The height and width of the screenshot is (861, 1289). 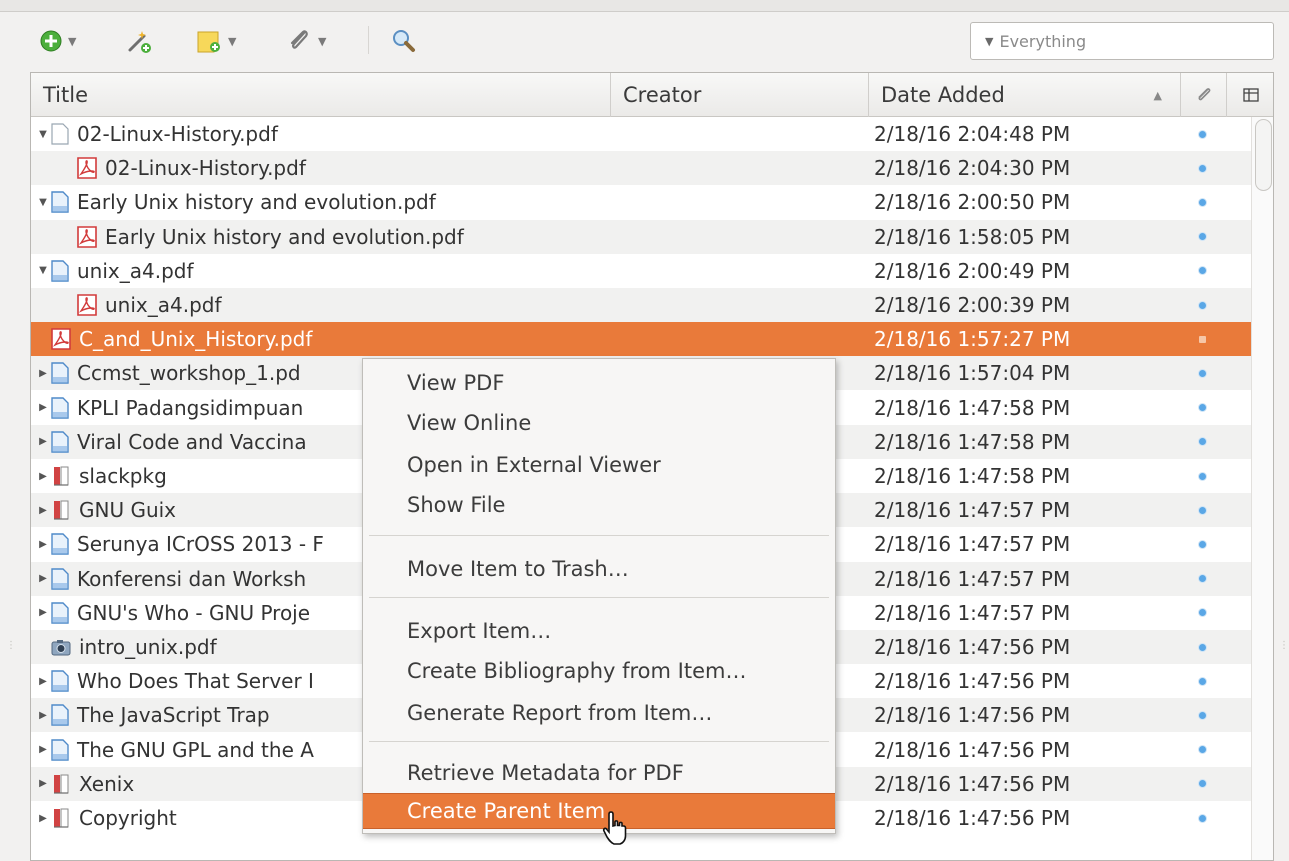 I want to click on image-attachment-icon, so click(x=61, y=647).